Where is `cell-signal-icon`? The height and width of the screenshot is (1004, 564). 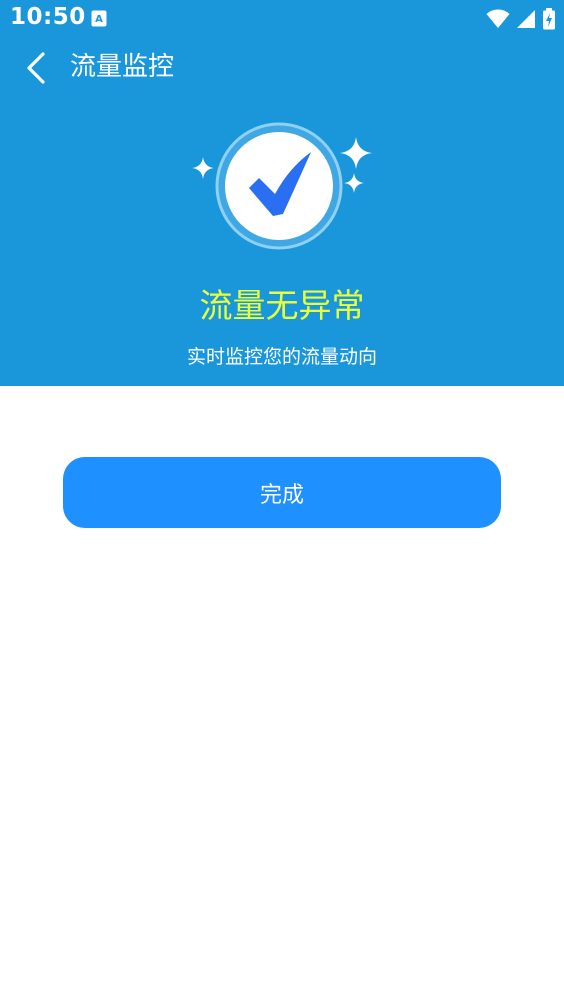 cell-signal-icon is located at coordinates (526, 19).